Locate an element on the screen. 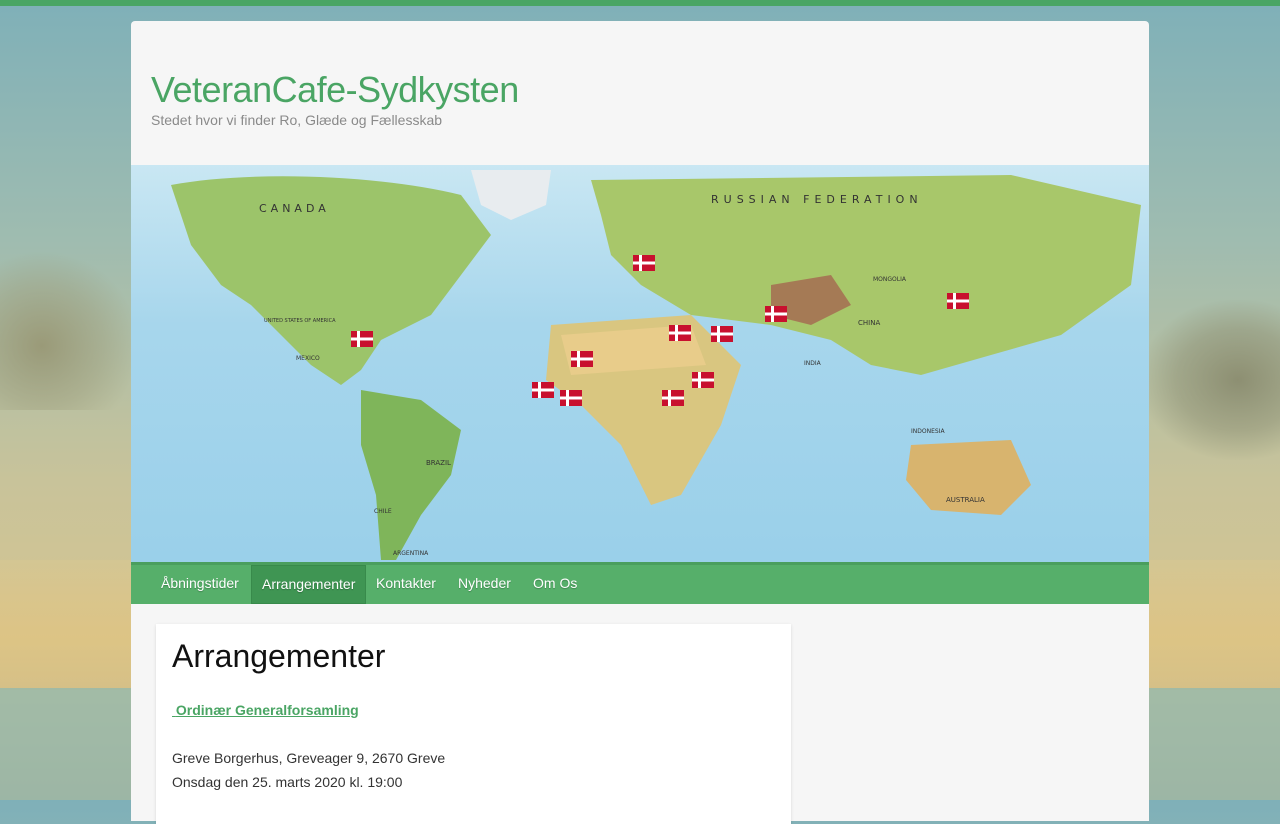 This screenshot has height=824, width=1280. nav-item-abningstider: Åbningstider is located at coordinates (200, 584).